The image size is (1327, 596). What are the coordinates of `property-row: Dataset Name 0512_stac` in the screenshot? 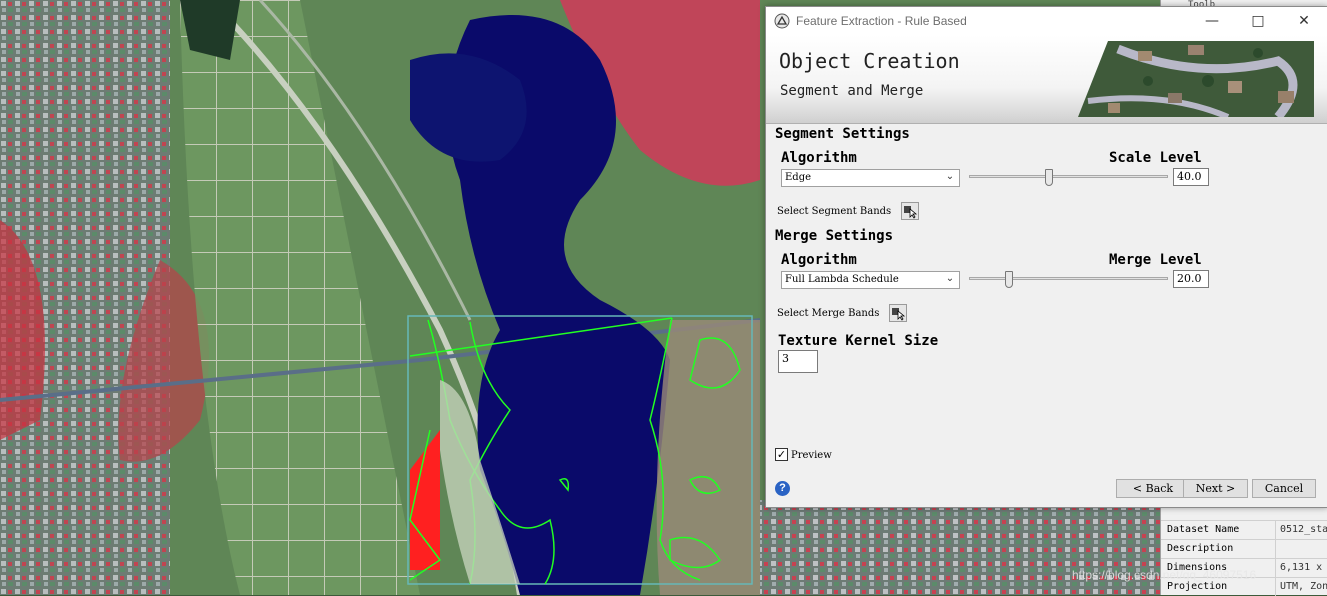 It's located at (1244, 529).